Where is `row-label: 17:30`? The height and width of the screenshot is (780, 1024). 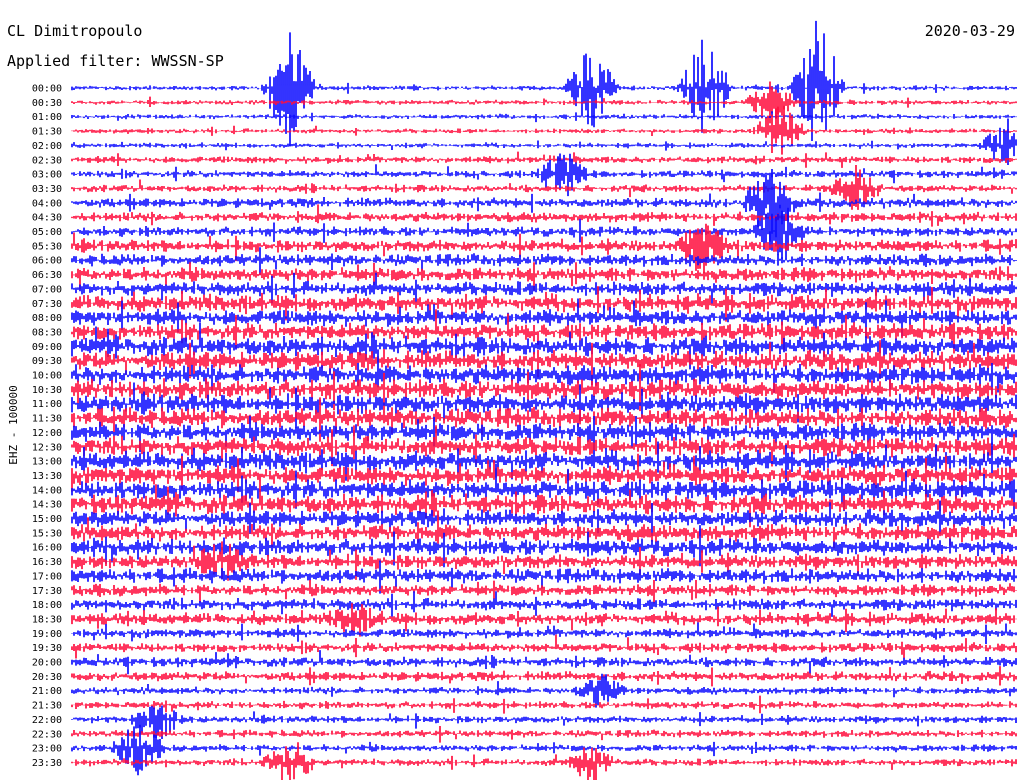 row-label: 17:30 is located at coordinates (47, 591).